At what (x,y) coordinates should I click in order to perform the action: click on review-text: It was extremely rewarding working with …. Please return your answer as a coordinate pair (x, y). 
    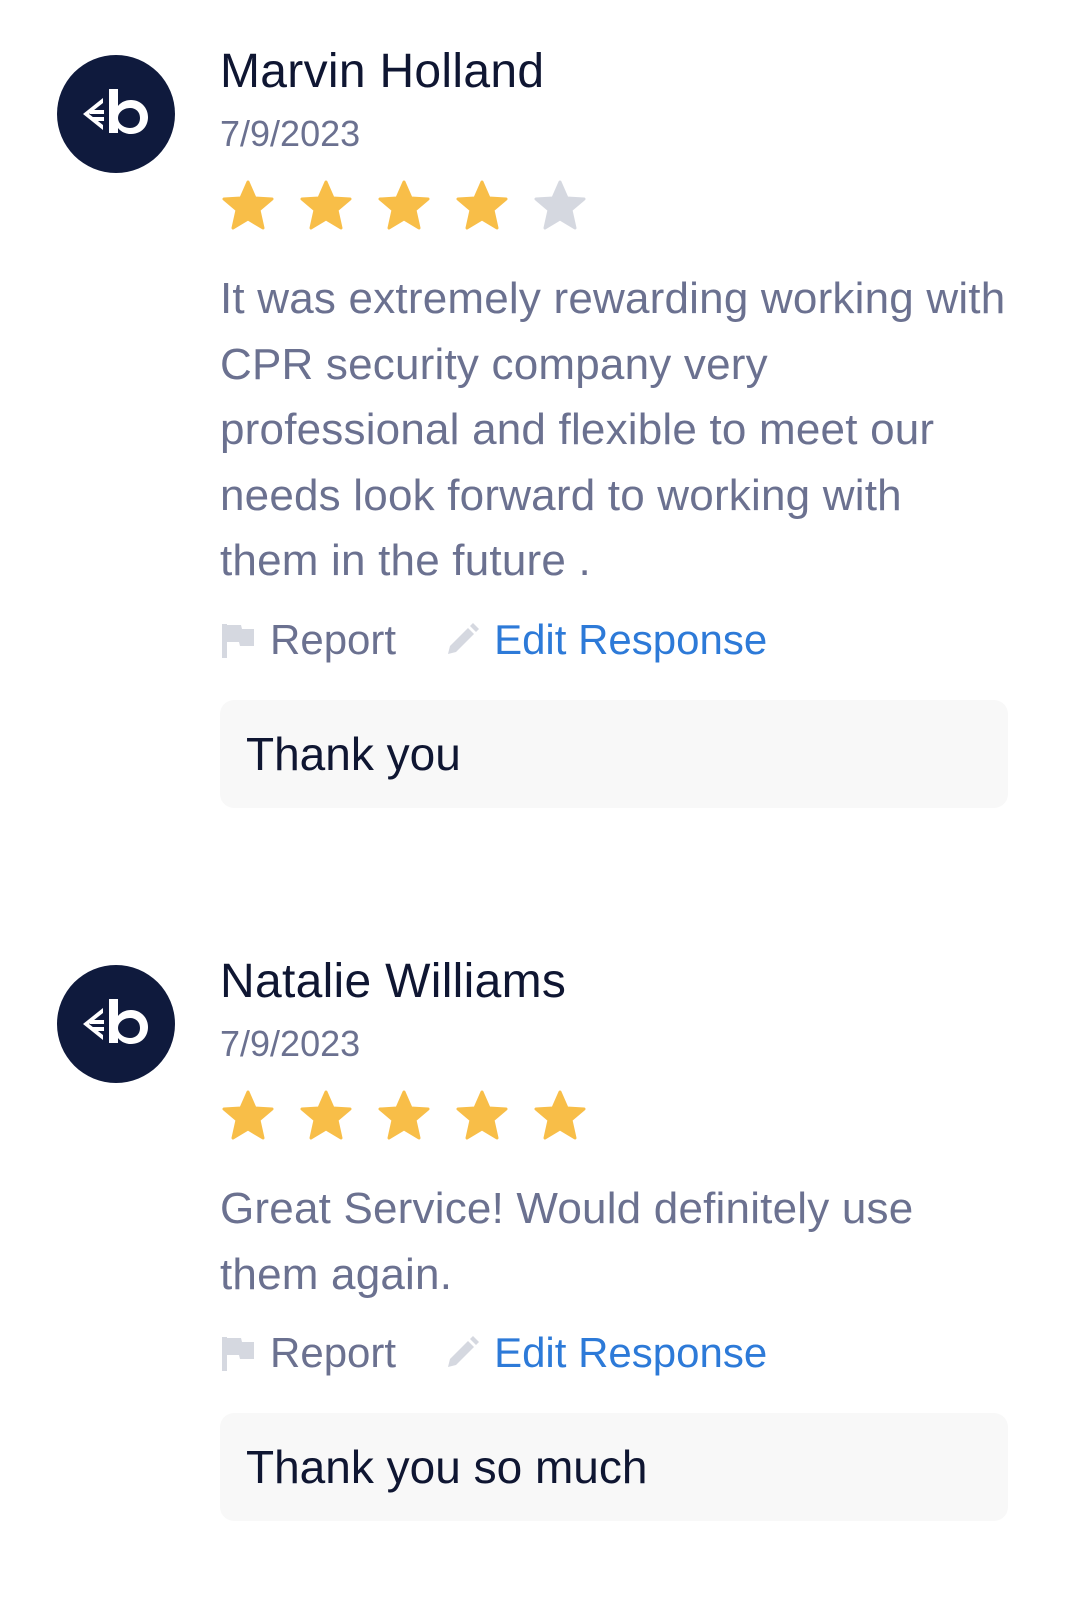
    Looking at the image, I should click on (613, 429).